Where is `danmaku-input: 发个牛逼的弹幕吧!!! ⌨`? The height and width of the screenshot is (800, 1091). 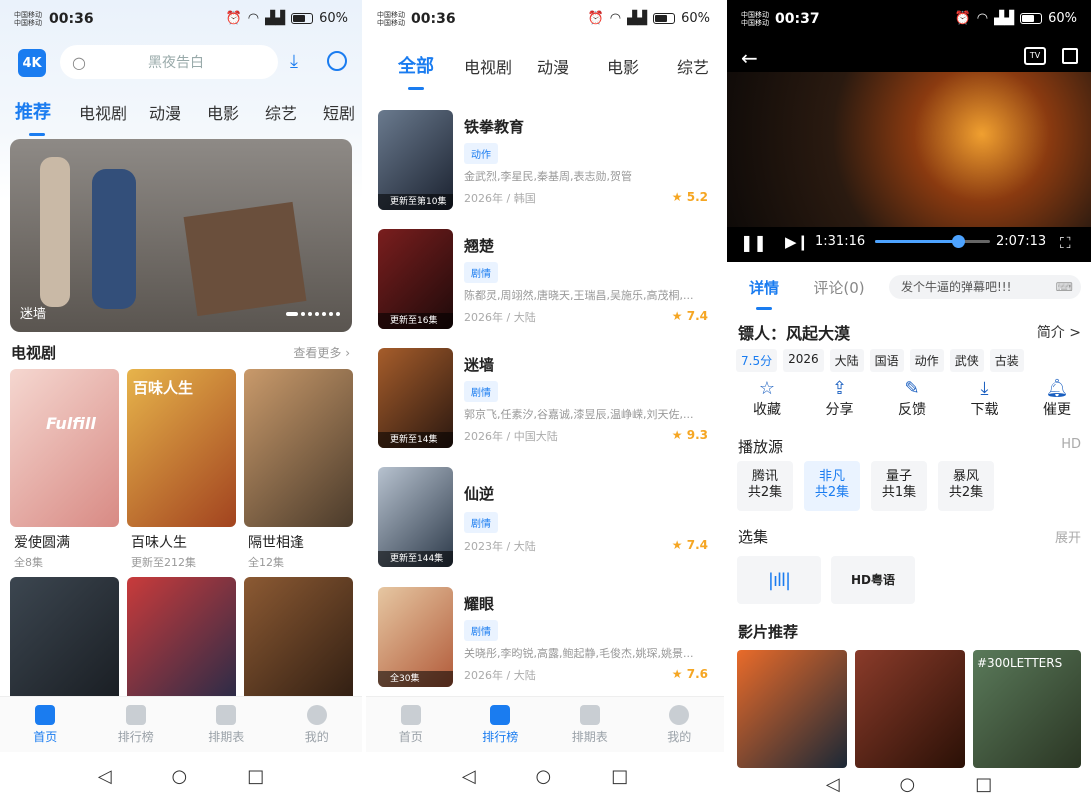
danmaku-input: 发个牛逼的弹幕吧!!! ⌨ is located at coordinates (985, 287).